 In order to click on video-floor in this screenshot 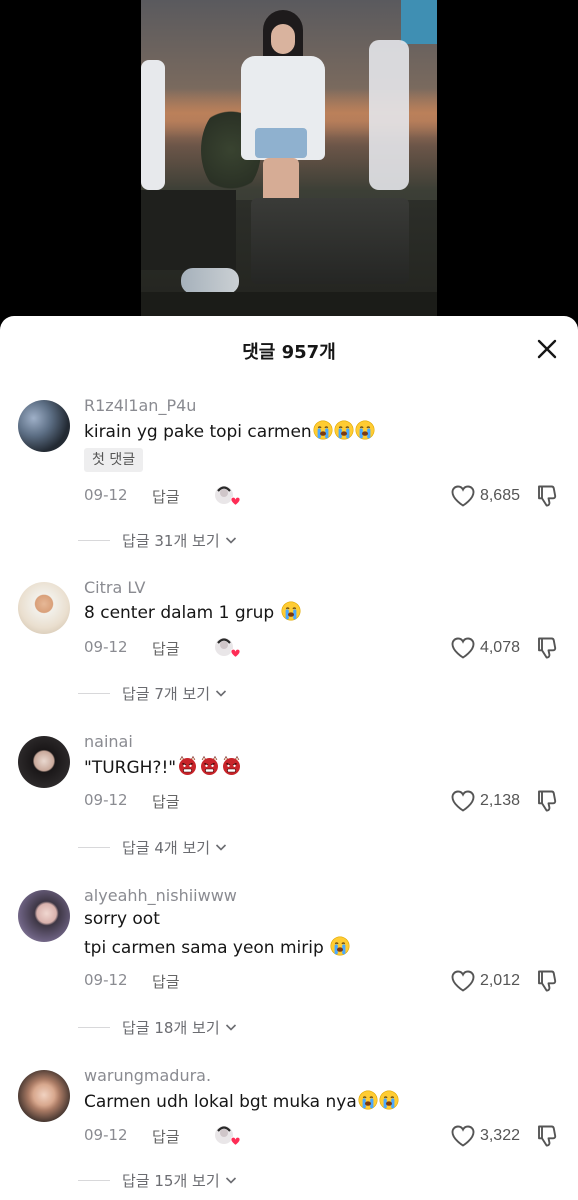, I will do `click(289, 305)`.